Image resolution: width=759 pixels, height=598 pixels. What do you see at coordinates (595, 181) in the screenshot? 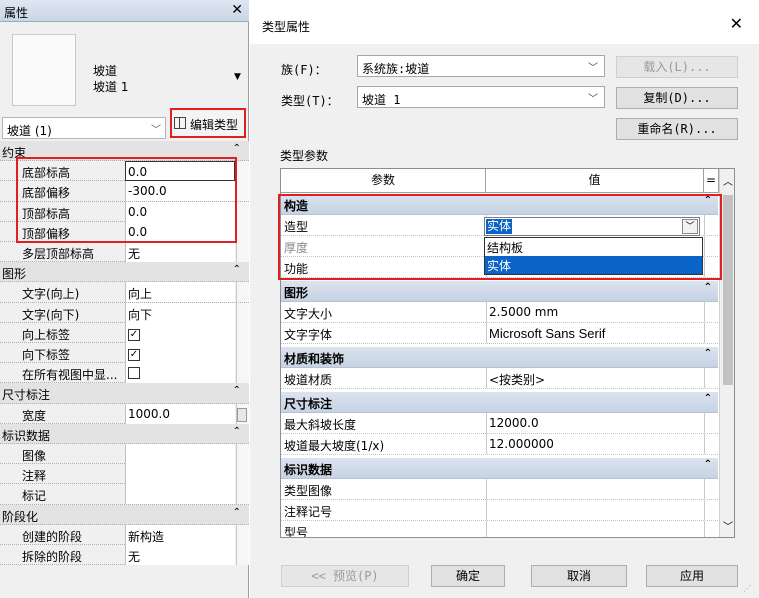
I see `column-header-value: 值` at bounding box center [595, 181].